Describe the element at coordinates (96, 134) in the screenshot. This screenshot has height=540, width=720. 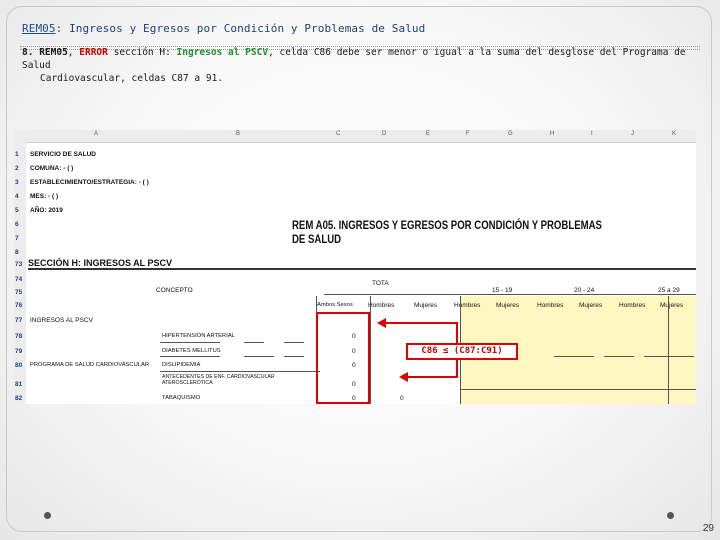
I see `col-header: A` at that location.